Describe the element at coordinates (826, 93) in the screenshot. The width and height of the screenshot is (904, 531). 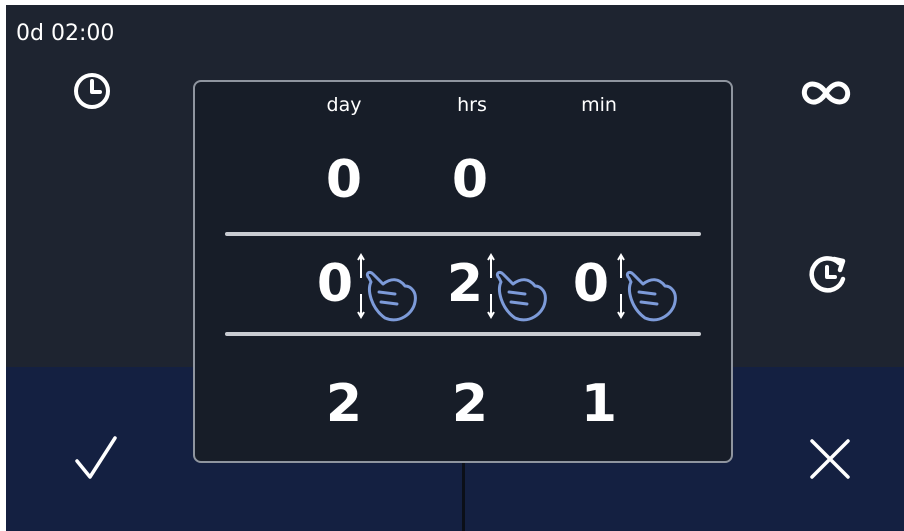
I see `infinity-icon` at that location.